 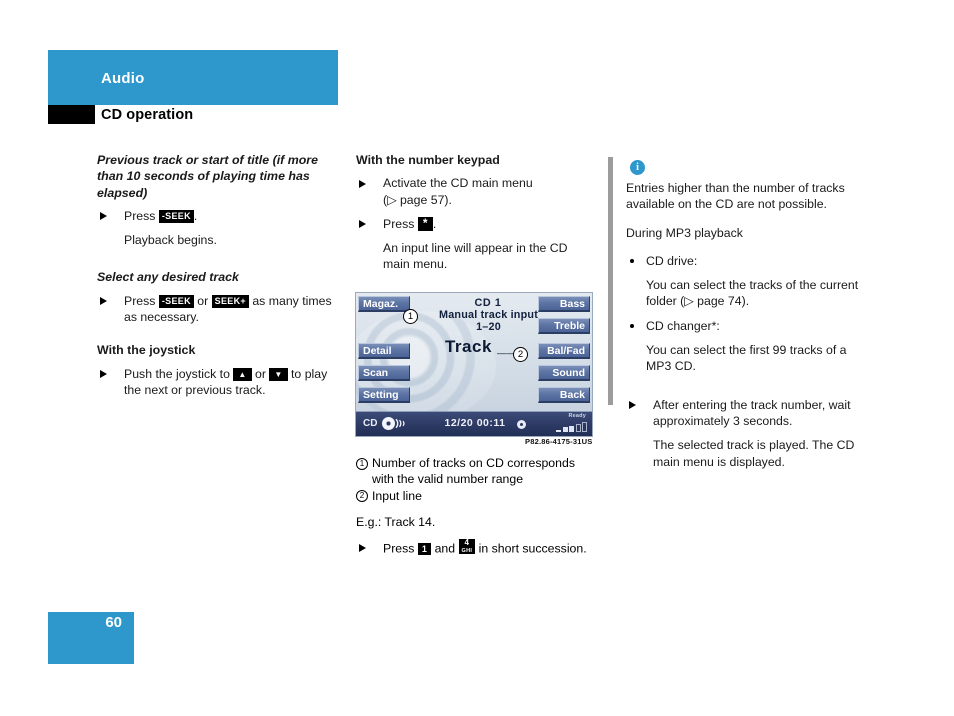 I want to click on step-press-one-four: Press 1 and 4 GHI in short succession., so click(x=478, y=548).